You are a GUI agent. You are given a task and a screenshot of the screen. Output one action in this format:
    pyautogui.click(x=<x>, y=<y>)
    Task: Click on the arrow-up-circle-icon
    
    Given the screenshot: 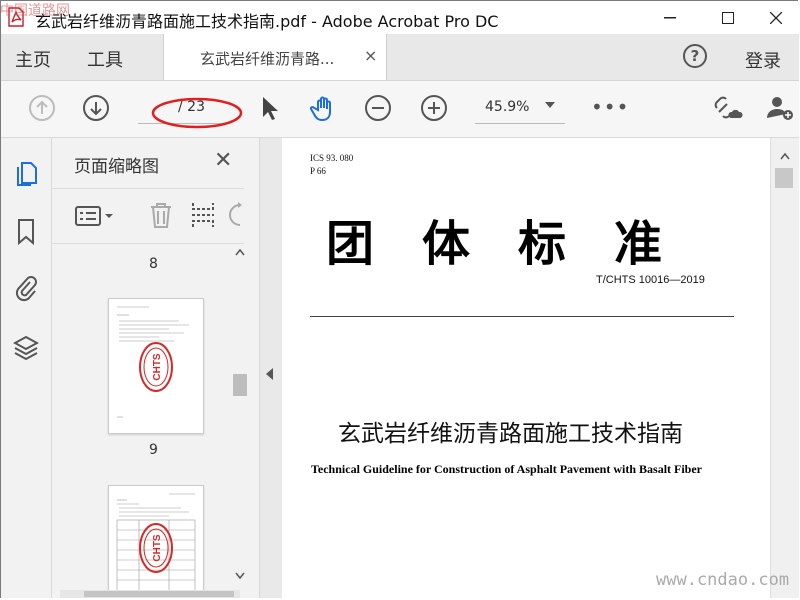 What is the action you would take?
    pyautogui.click(x=42, y=108)
    